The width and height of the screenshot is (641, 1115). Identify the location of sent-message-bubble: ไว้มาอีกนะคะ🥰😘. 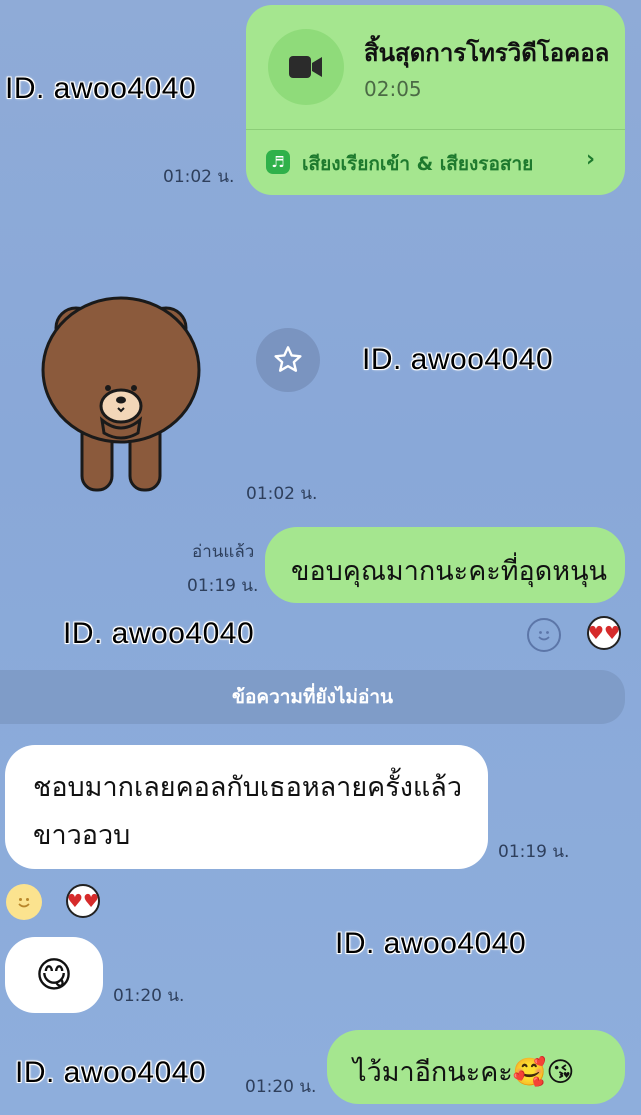
(476, 1067).